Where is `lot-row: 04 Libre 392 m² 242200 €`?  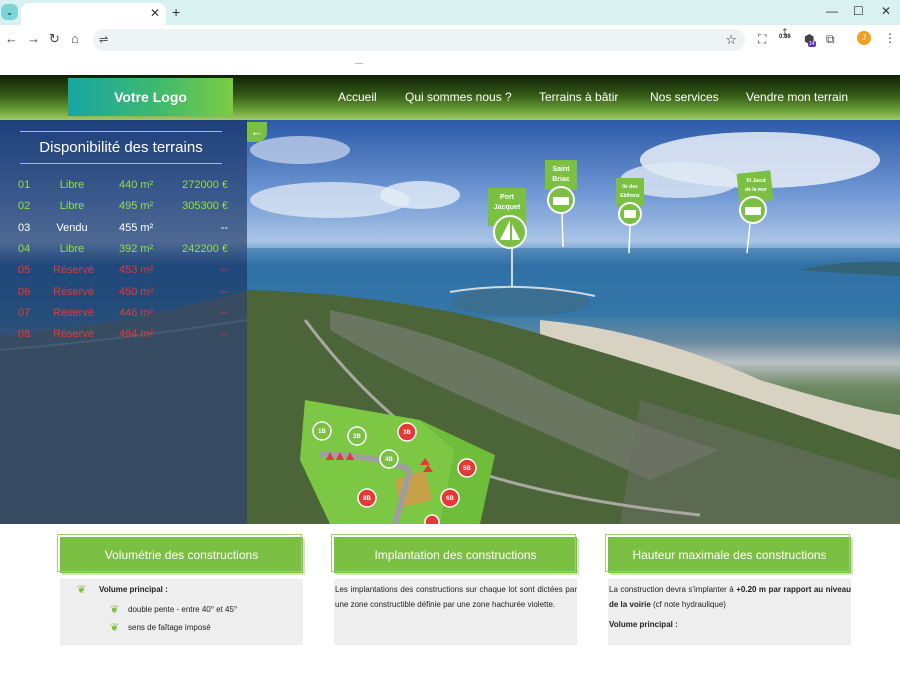
lot-row: 04 Libre 392 m² 242200 € is located at coordinates (123, 250).